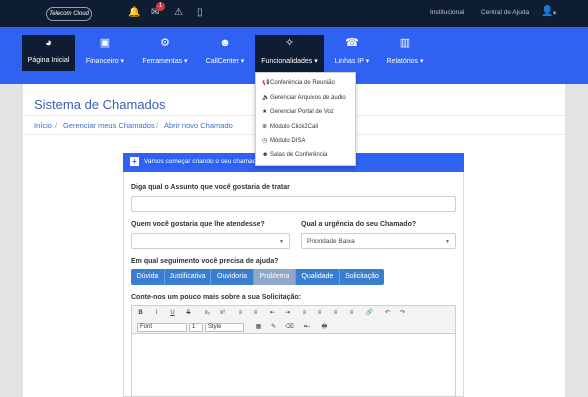  I want to click on fullscreen-icon: ⇔, so click(308, 327).